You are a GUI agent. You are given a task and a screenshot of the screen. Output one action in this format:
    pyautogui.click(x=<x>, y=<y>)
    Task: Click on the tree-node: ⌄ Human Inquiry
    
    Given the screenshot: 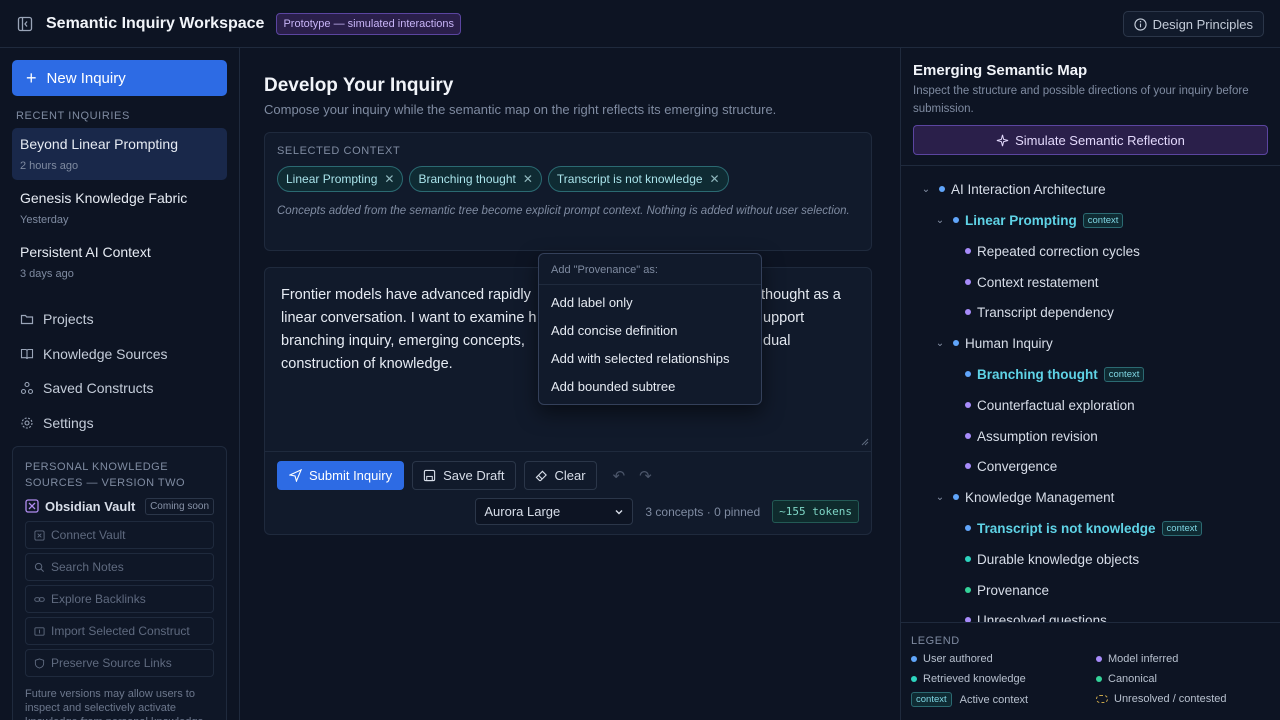 What is the action you would take?
    pyautogui.click(x=993, y=343)
    